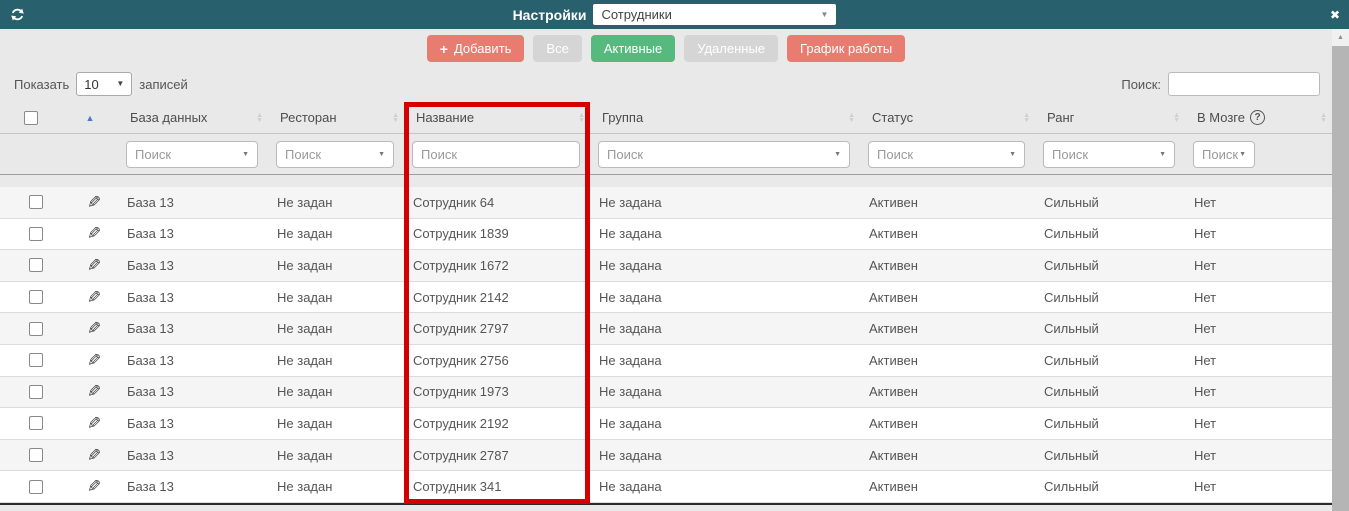  I want to click on filter-select-group: Поиск ▼, so click(724, 154).